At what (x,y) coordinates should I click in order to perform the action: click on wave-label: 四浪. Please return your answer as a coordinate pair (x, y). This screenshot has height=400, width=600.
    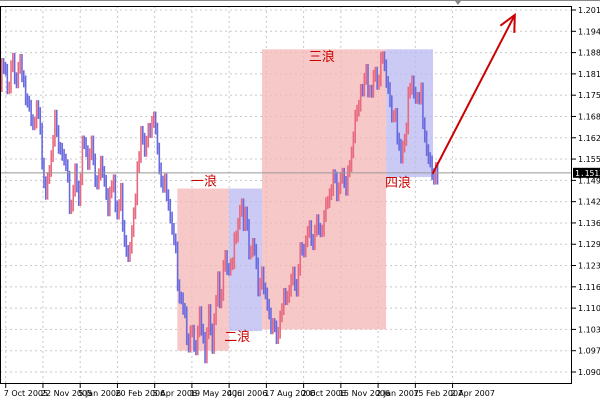
    Looking at the image, I should click on (398, 183).